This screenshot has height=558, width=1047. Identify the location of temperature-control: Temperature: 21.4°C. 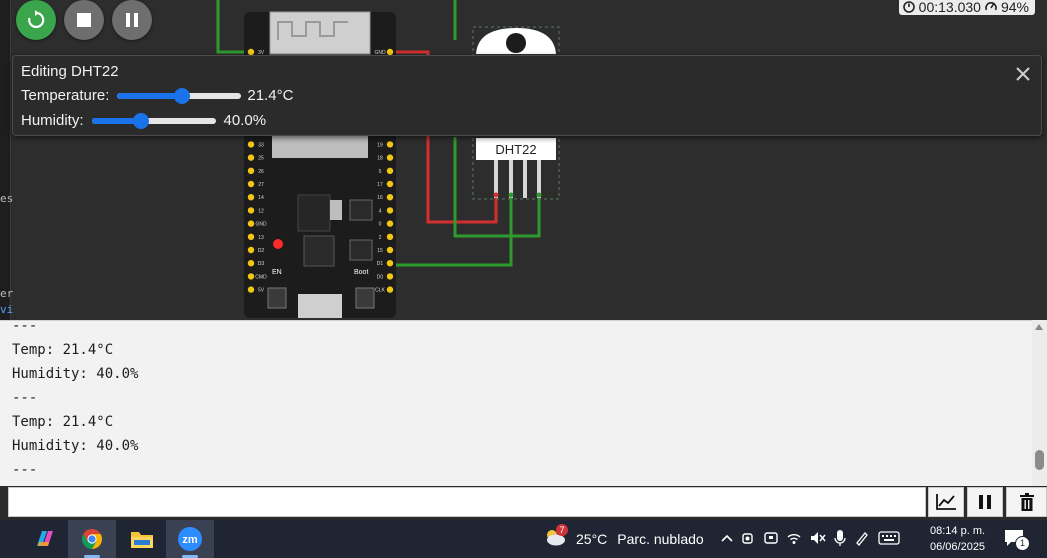
(157, 95).